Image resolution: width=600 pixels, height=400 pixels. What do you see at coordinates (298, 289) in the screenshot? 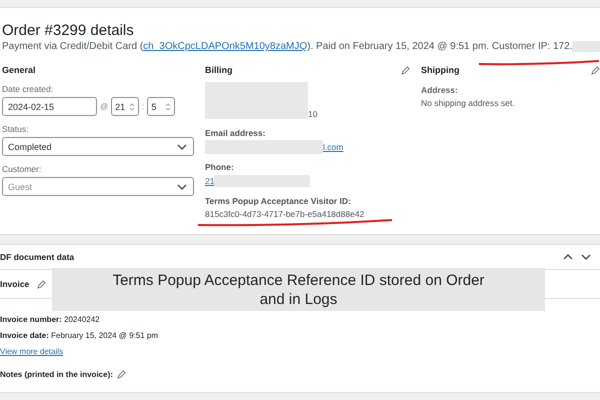
I see `caption-banner: Terms Popup Acceptance Reference ID stored on Order and in Logs` at bounding box center [298, 289].